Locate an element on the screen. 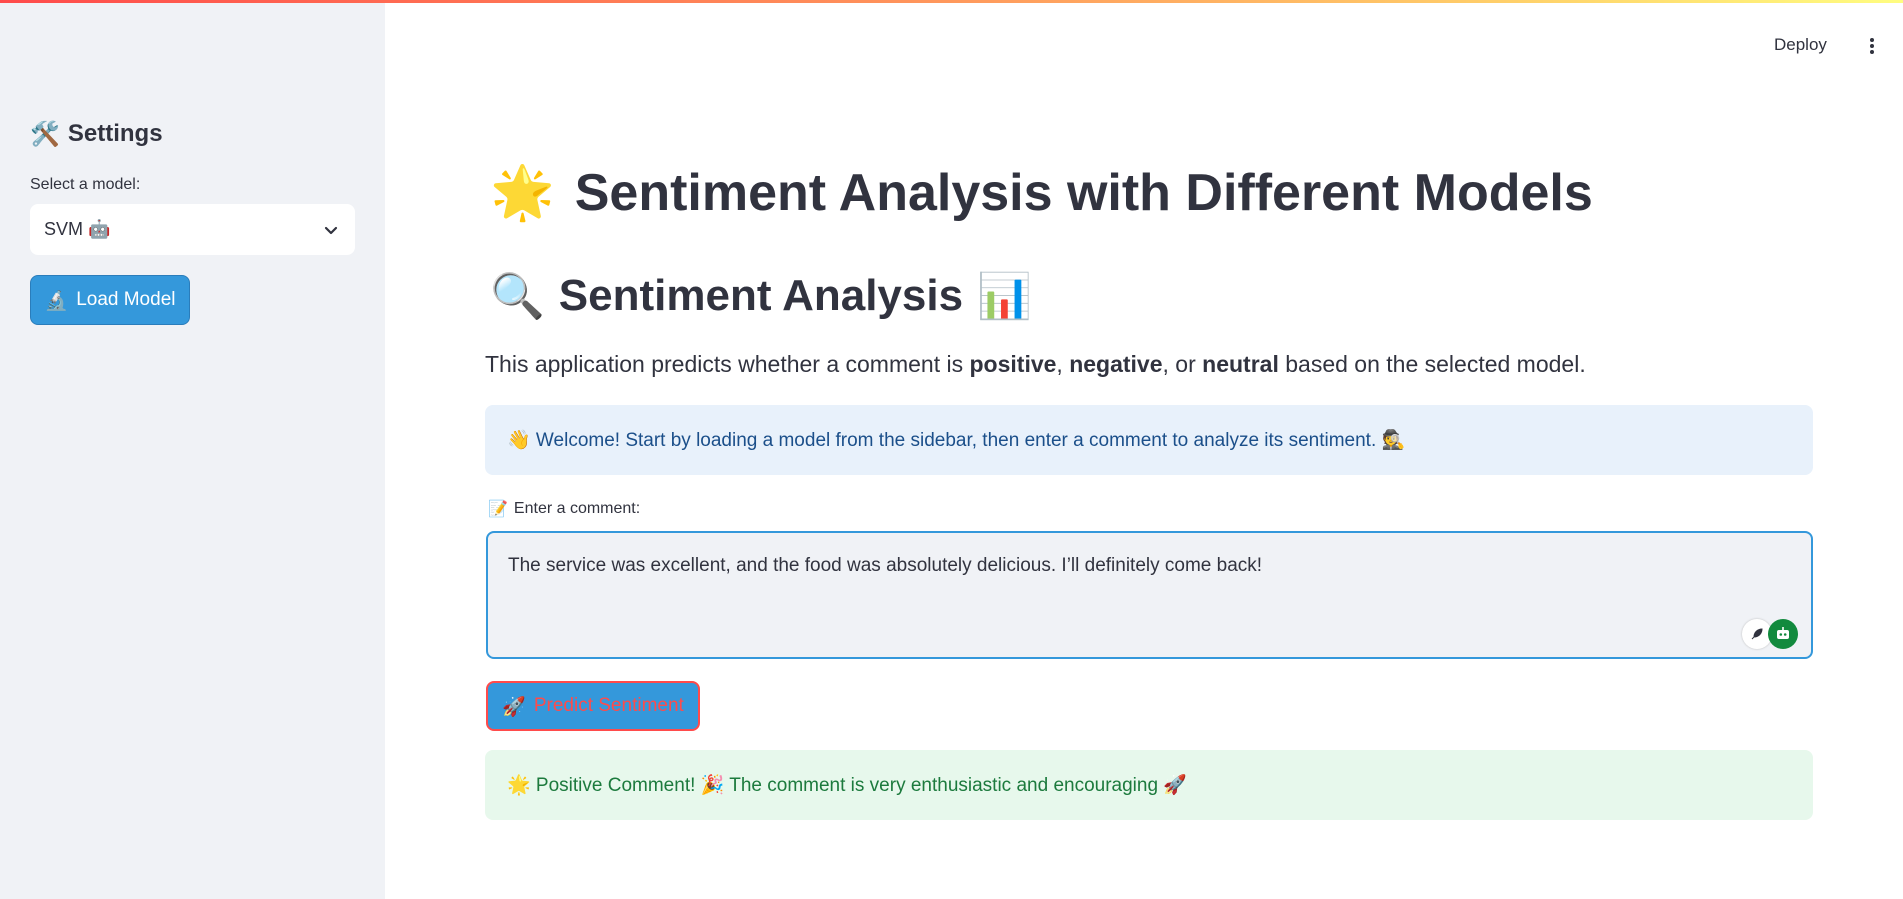 This screenshot has height=899, width=1903. chevron-down-icon is located at coordinates (331, 230).